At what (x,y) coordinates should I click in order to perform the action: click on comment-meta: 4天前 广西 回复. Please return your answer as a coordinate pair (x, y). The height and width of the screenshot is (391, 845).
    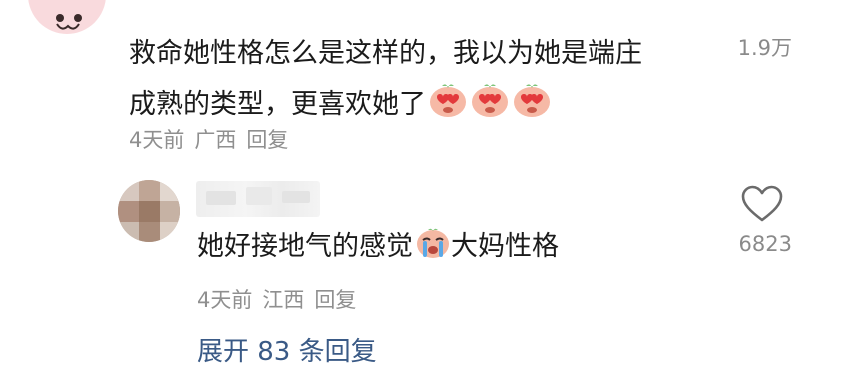
    Looking at the image, I should click on (213, 139).